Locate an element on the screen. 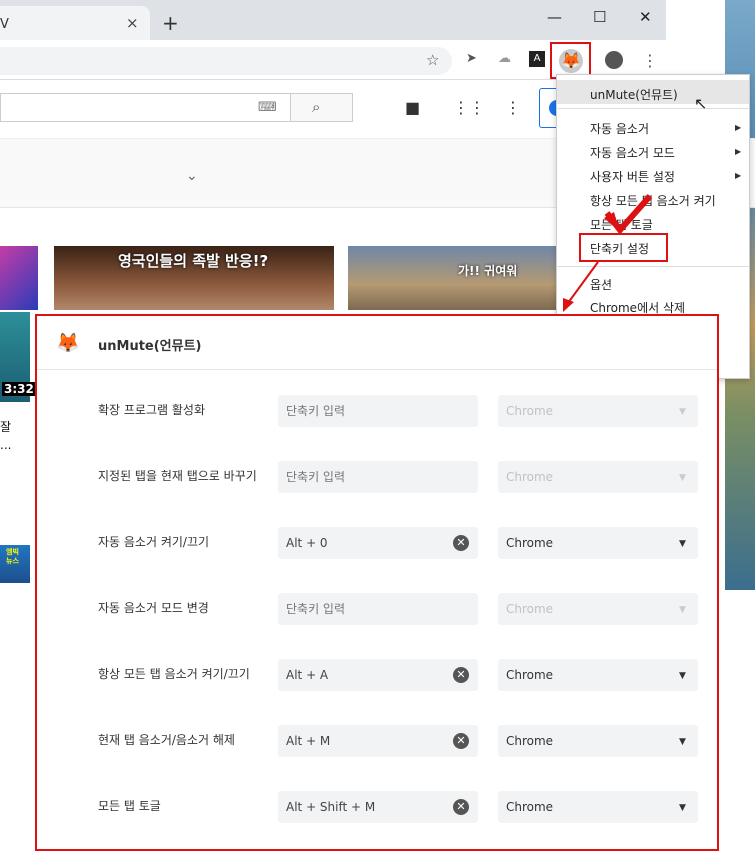  more-vert-icon: ⋮ is located at coordinates (650, 60).